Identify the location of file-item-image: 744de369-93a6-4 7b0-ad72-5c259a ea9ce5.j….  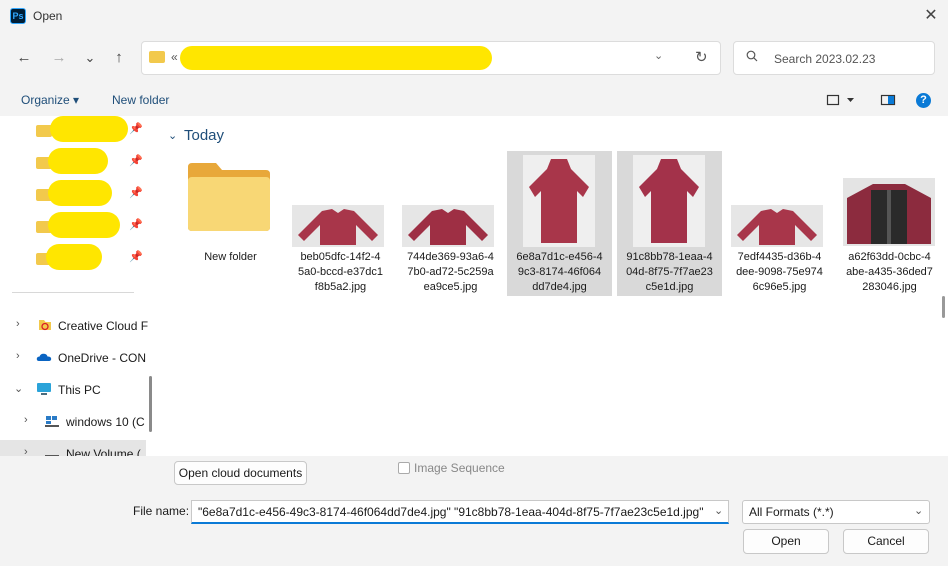
(450, 223).